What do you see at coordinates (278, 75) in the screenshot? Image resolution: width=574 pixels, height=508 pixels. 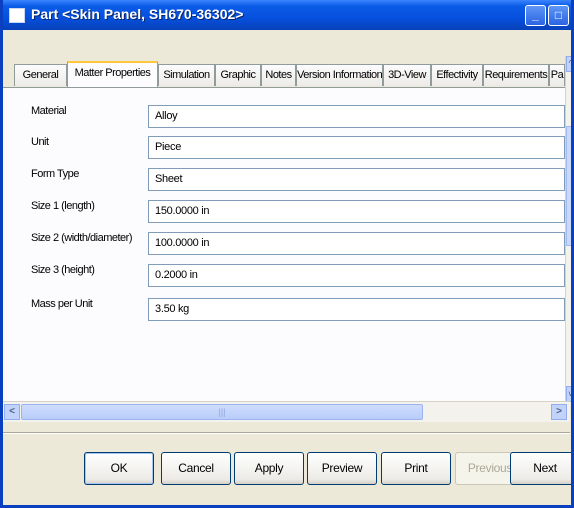 I see `tab-notes: Notes` at bounding box center [278, 75].